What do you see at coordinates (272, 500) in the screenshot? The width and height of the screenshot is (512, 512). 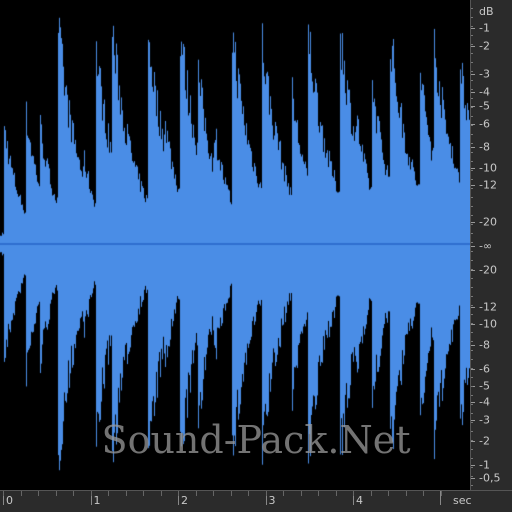 I see `time-tick-label: 3` at bounding box center [272, 500].